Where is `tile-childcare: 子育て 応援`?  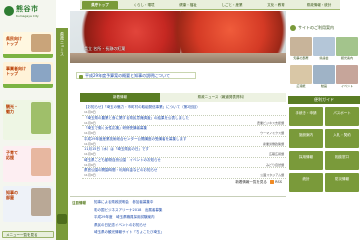
tile-childcare: 子育て 応援 is located at coordinates (28, 164).